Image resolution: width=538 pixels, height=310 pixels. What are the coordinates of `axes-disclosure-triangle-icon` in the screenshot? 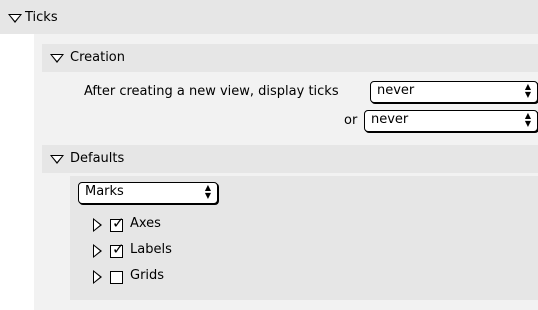 It's located at (98, 225).